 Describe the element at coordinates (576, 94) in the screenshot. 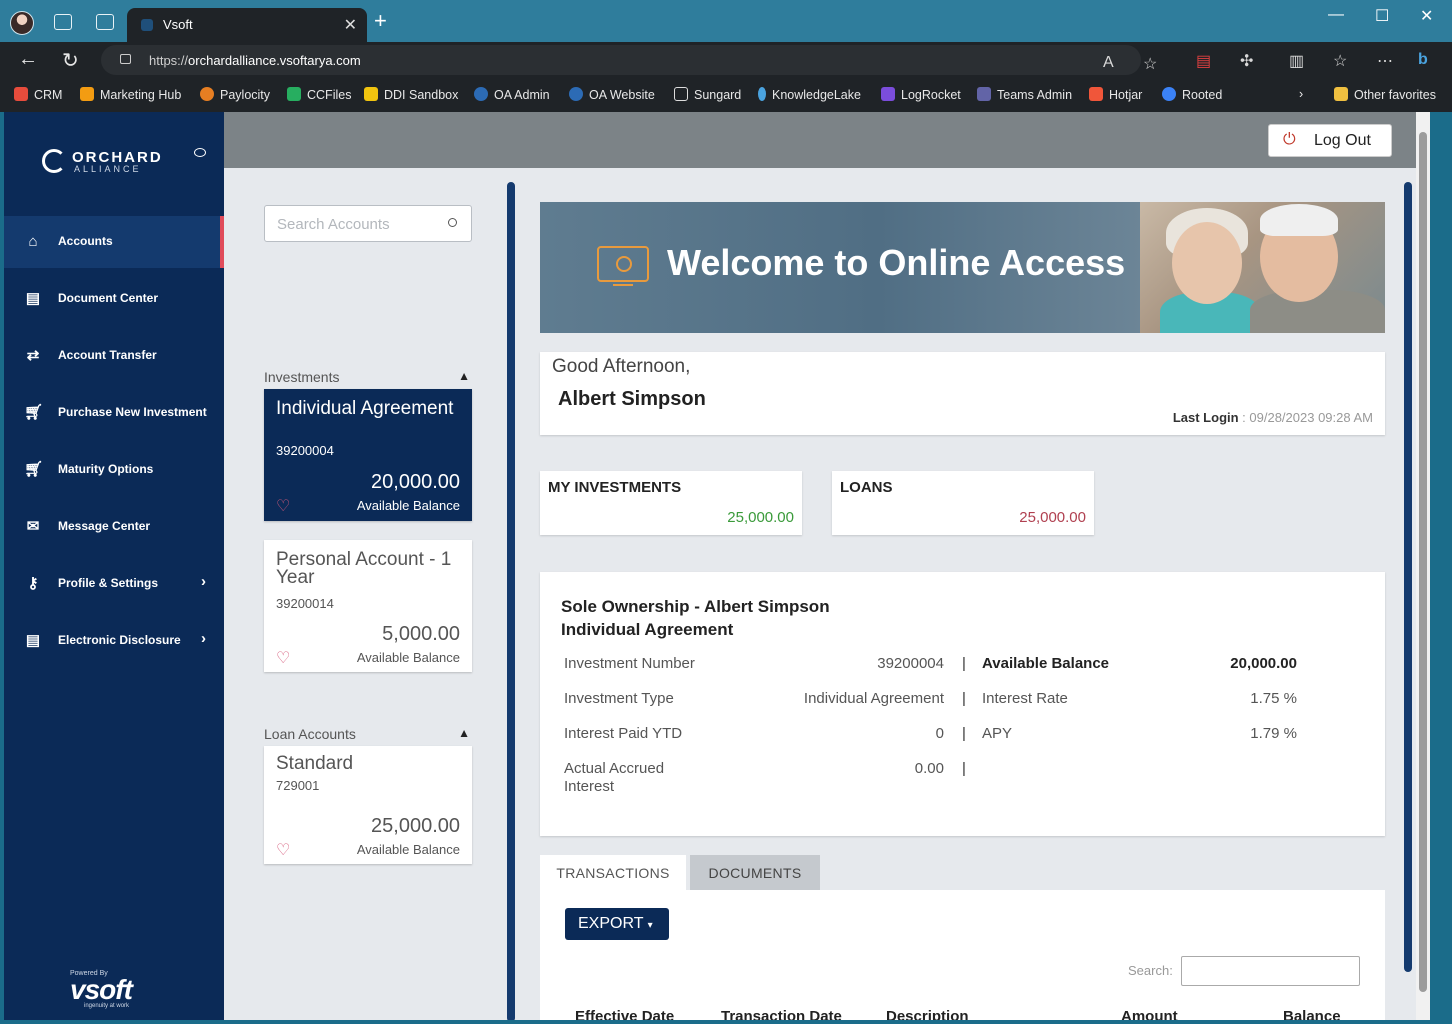

I see `oa-website-icon` at that location.